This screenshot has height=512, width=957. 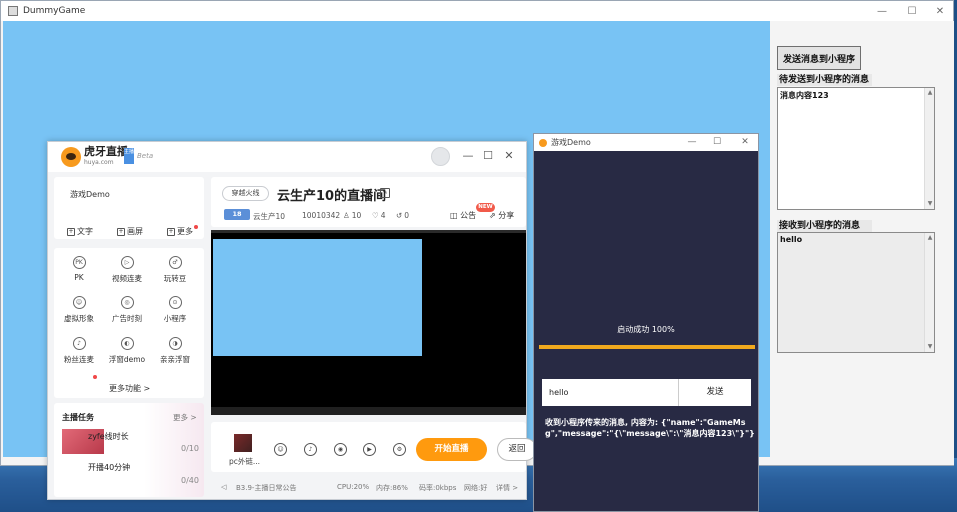 What do you see at coordinates (385, 193) in the screenshot?
I see `edit-icon: ✎` at bounding box center [385, 193].